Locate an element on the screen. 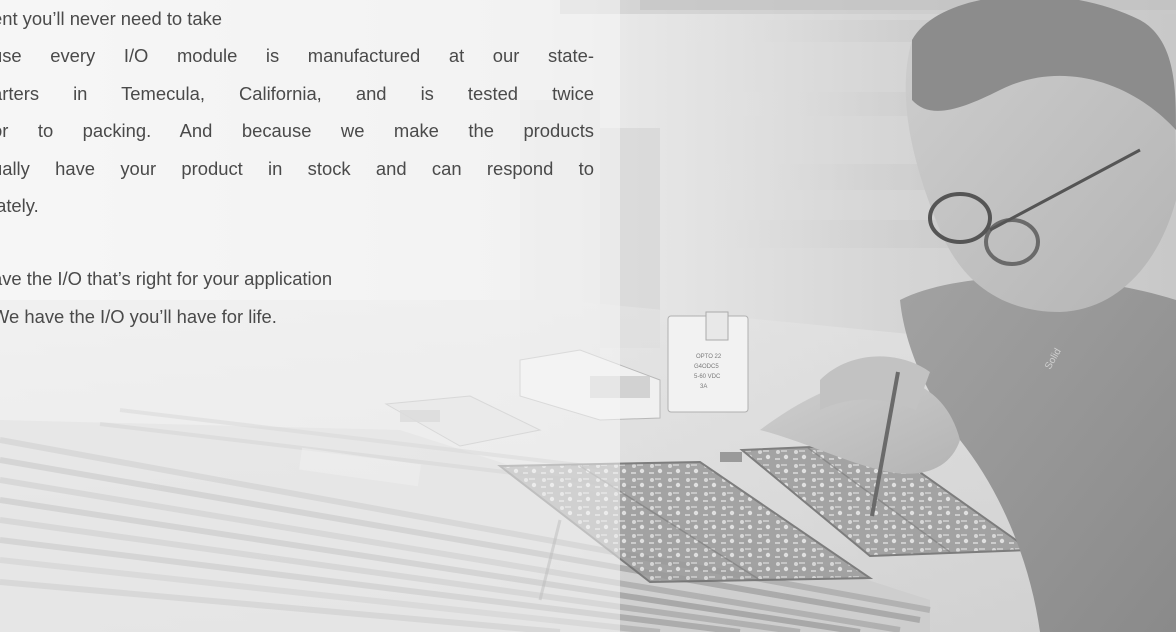 The height and width of the screenshot is (632, 1176). svg-text: 5-60 VDC is located at coordinates (707, 377).